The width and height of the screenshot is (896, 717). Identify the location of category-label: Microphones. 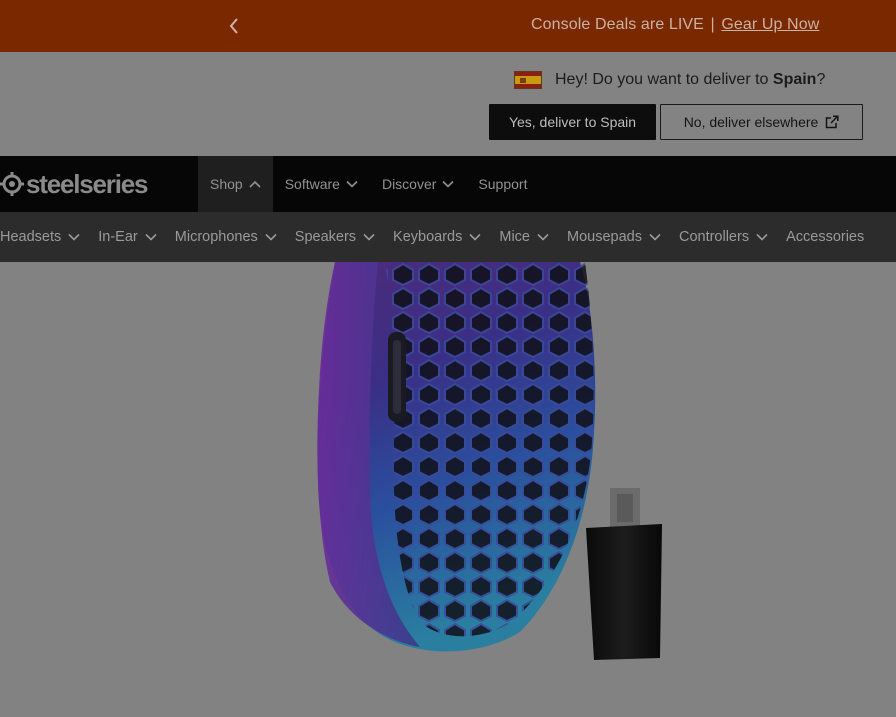
(216, 237).